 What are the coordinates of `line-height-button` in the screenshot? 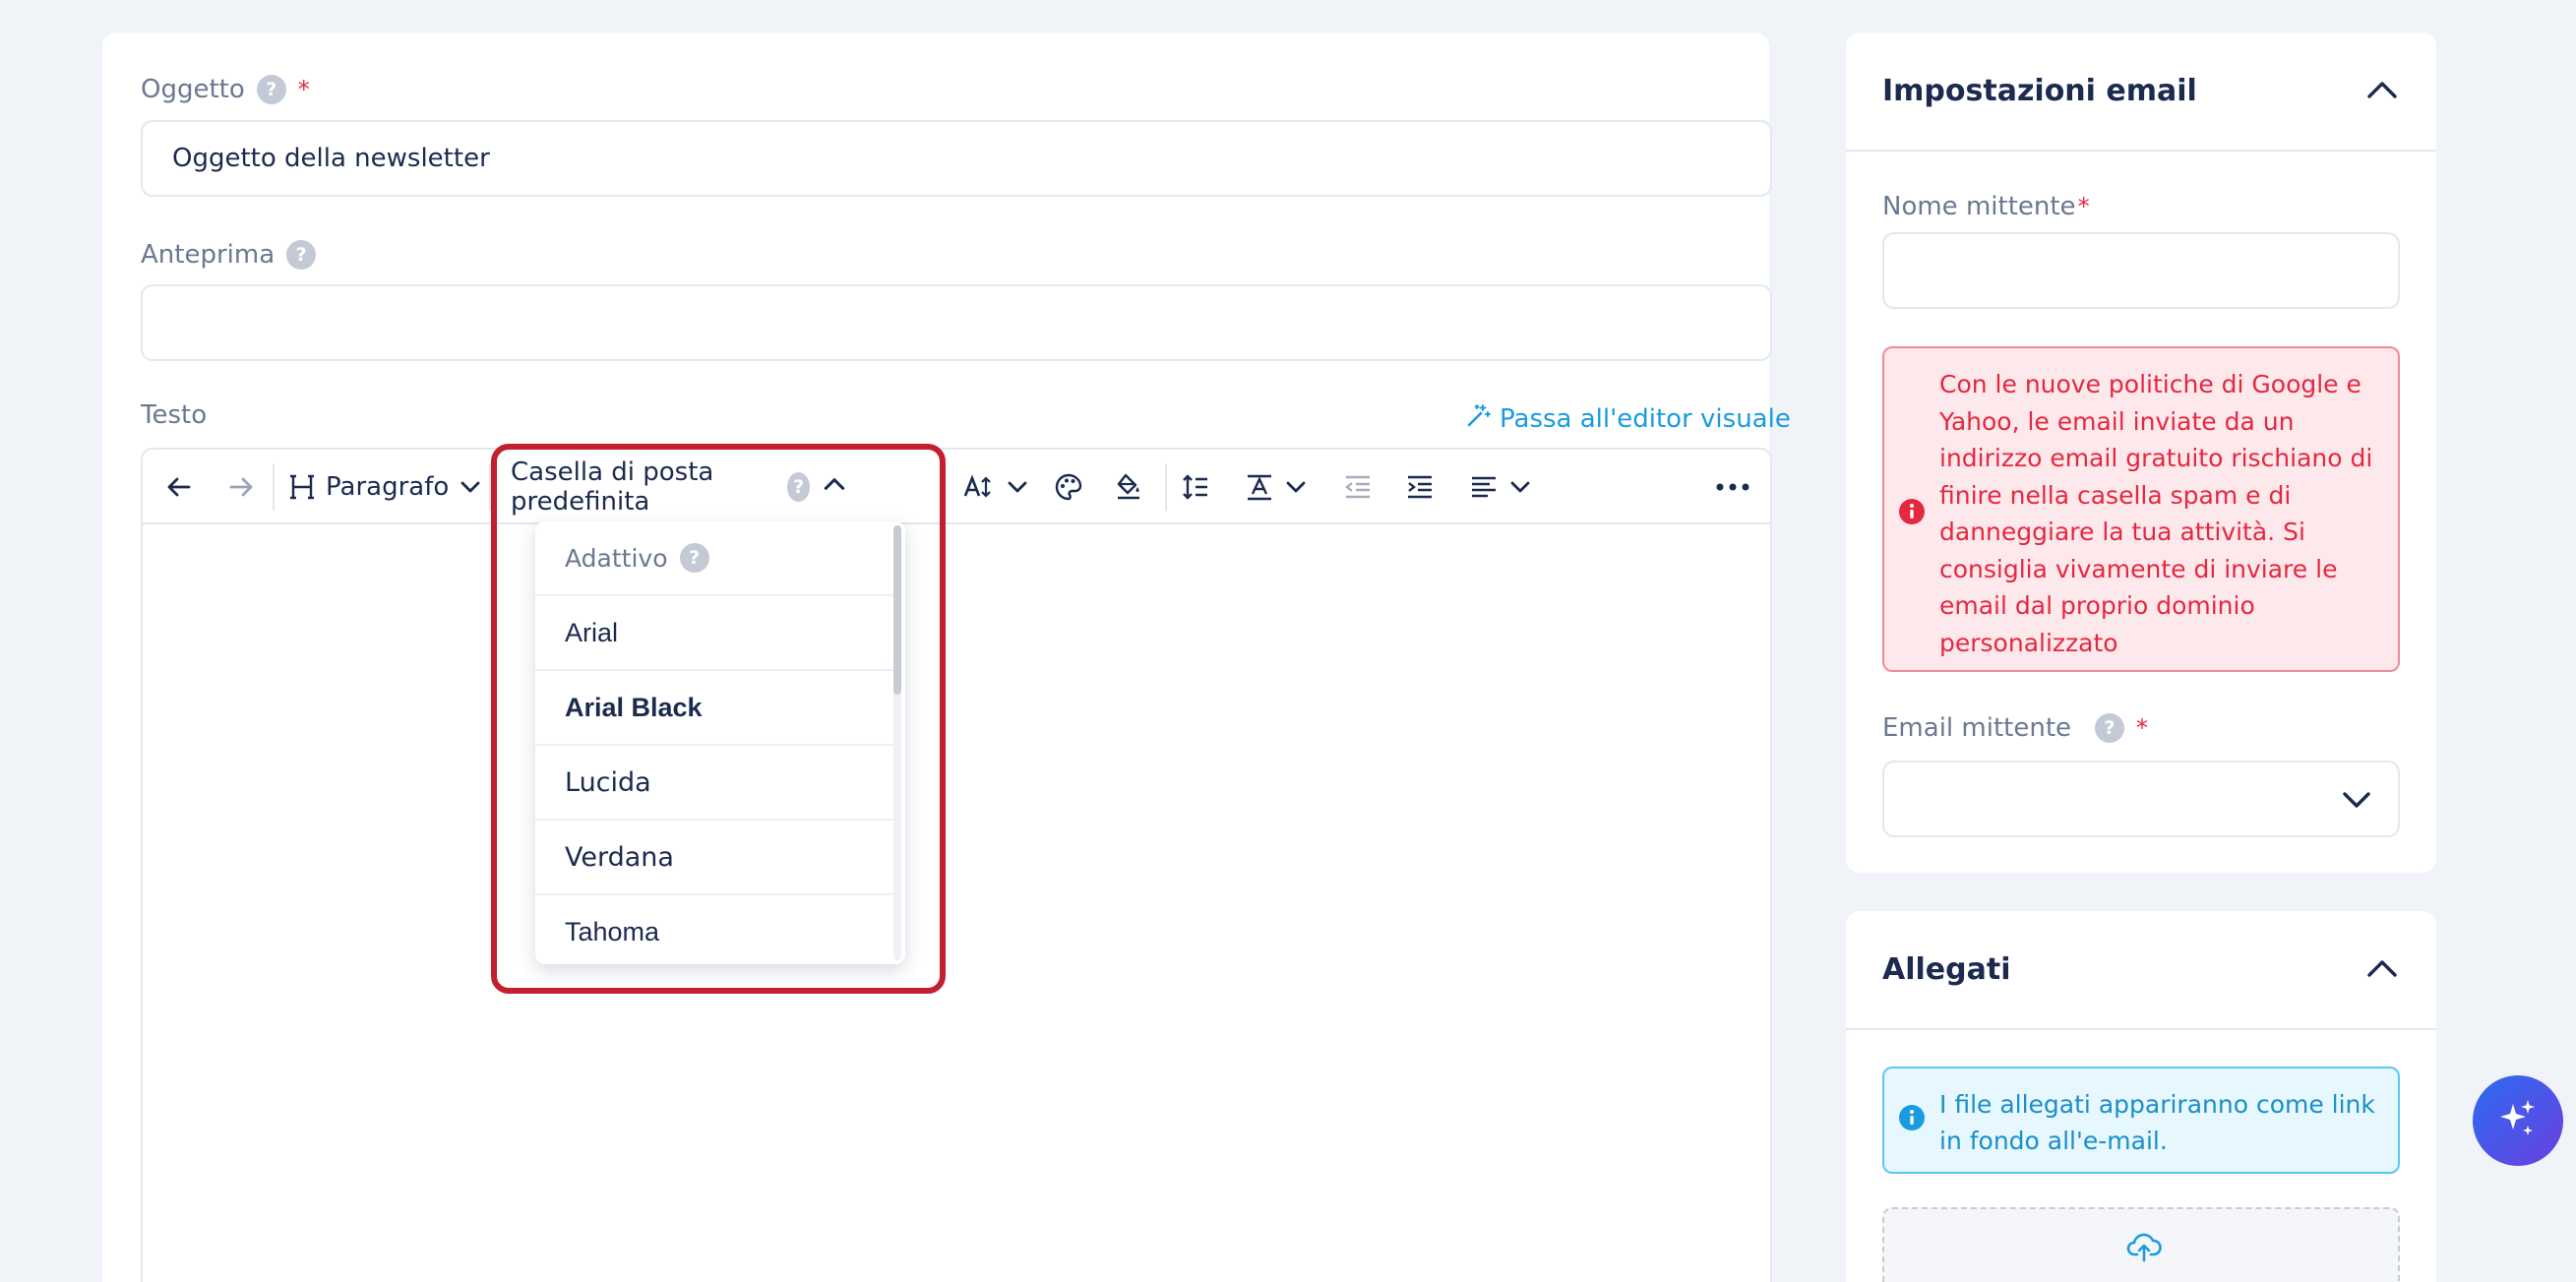 It's located at (1195, 487).